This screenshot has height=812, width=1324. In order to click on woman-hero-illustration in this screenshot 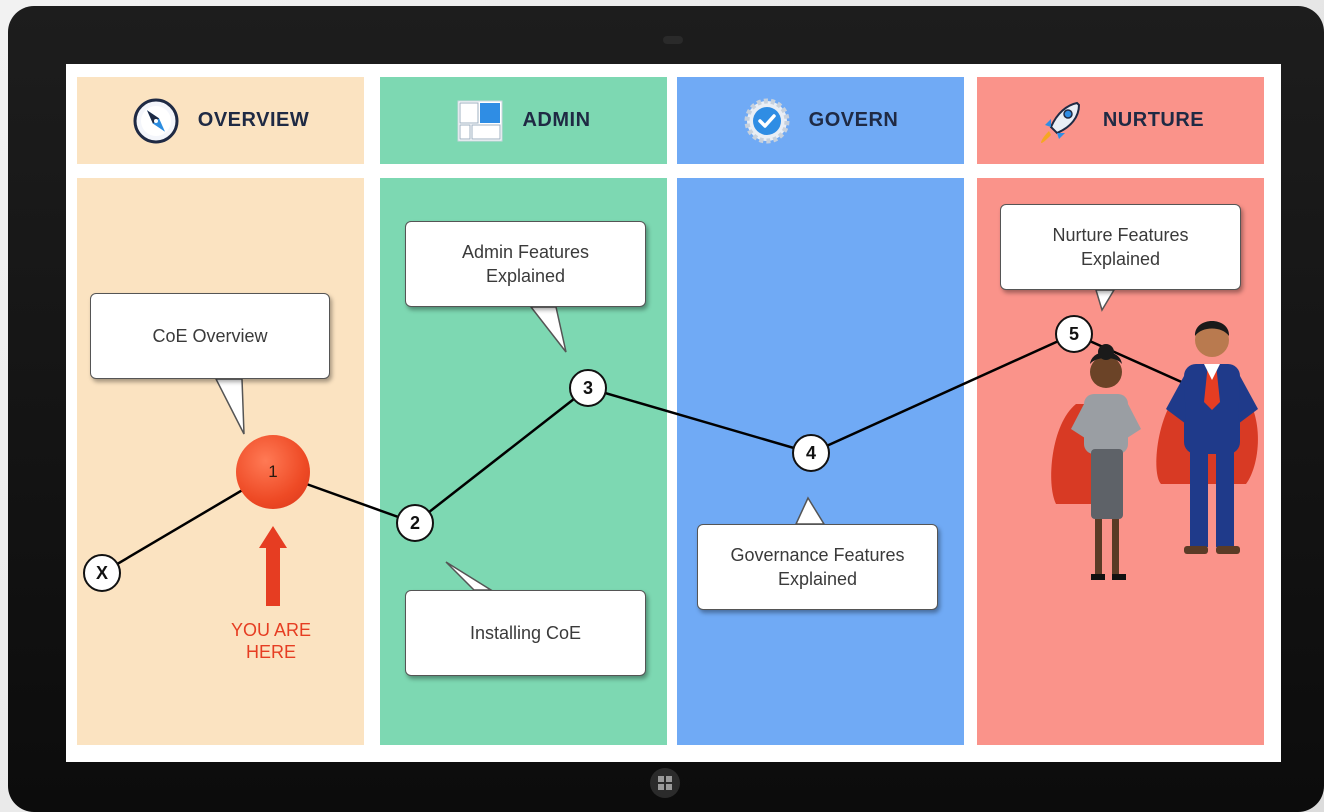, I will do `click(1096, 462)`.